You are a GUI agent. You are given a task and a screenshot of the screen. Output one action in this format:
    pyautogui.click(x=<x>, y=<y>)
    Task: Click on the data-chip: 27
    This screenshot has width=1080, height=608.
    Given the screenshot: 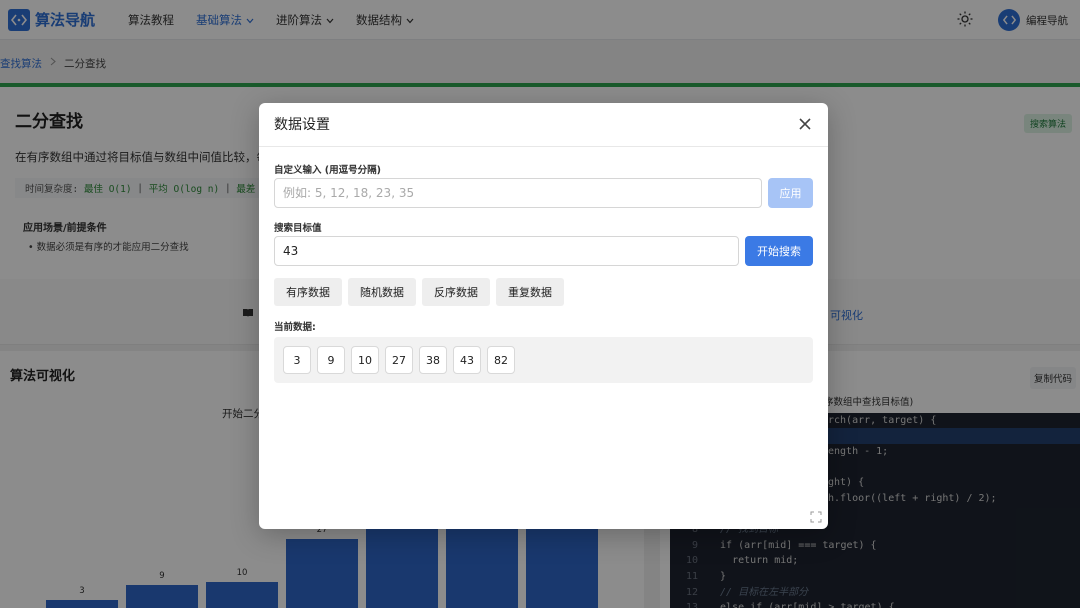 What is the action you would take?
    pyautogui.click(x=399, y=360)
    